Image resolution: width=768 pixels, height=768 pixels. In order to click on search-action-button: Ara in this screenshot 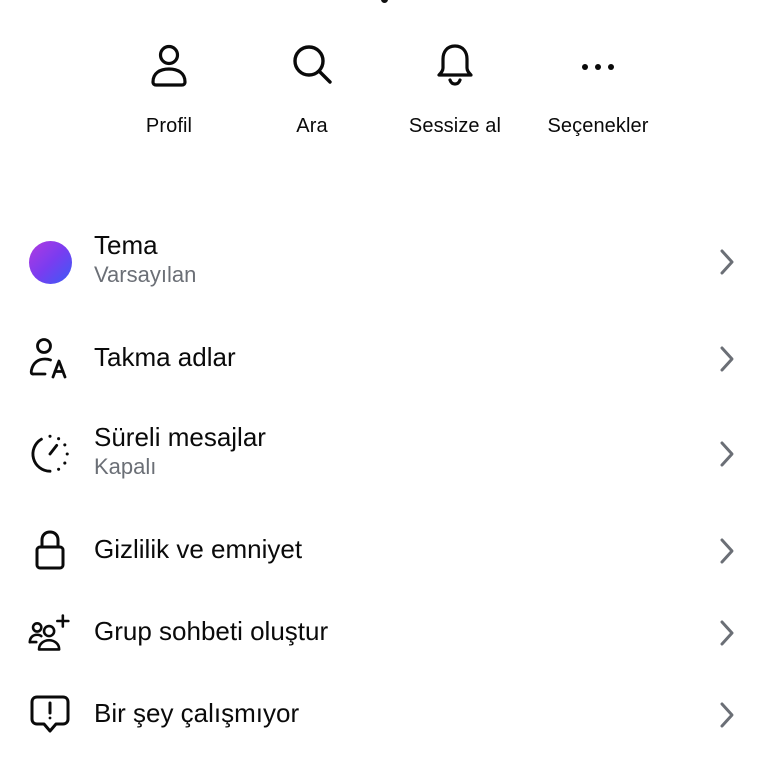, I will do `click(312, 89)`.